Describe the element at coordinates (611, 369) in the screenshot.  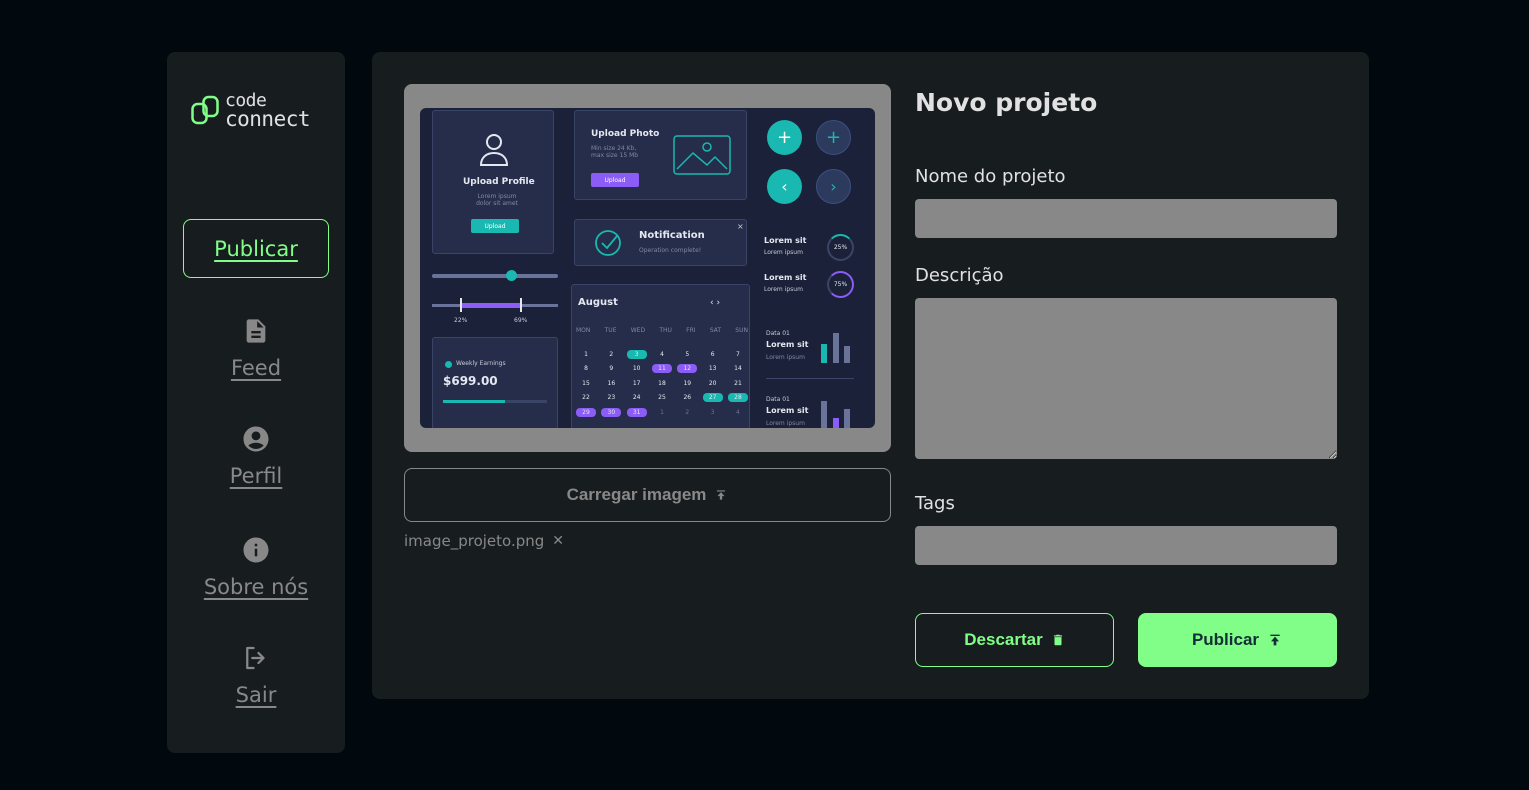
I see `mock-calendar-day: 9` at that location.